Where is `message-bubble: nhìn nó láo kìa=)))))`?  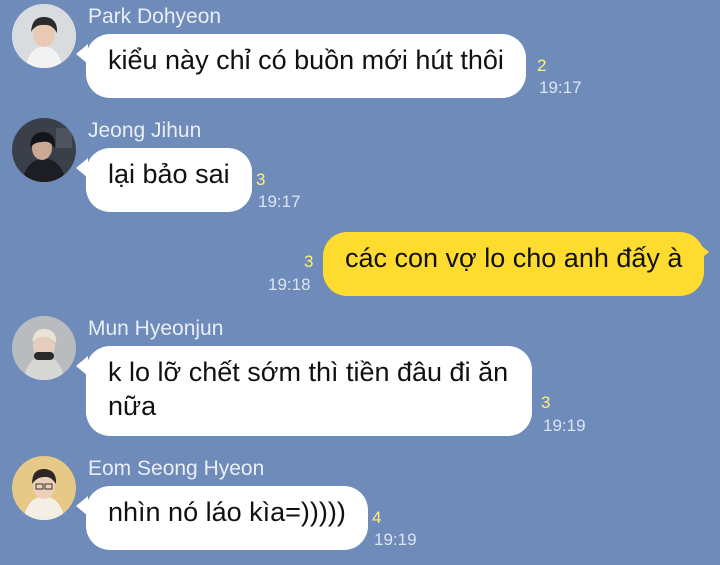
message-bubble: nhìn nó láo kìa=))))) is located at coordinates (227, 518).